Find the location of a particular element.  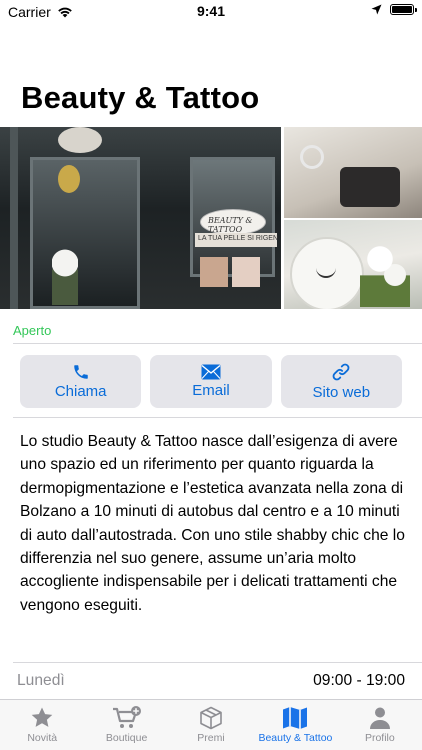

call-button: Chiama is located at coordinates (81, 381).